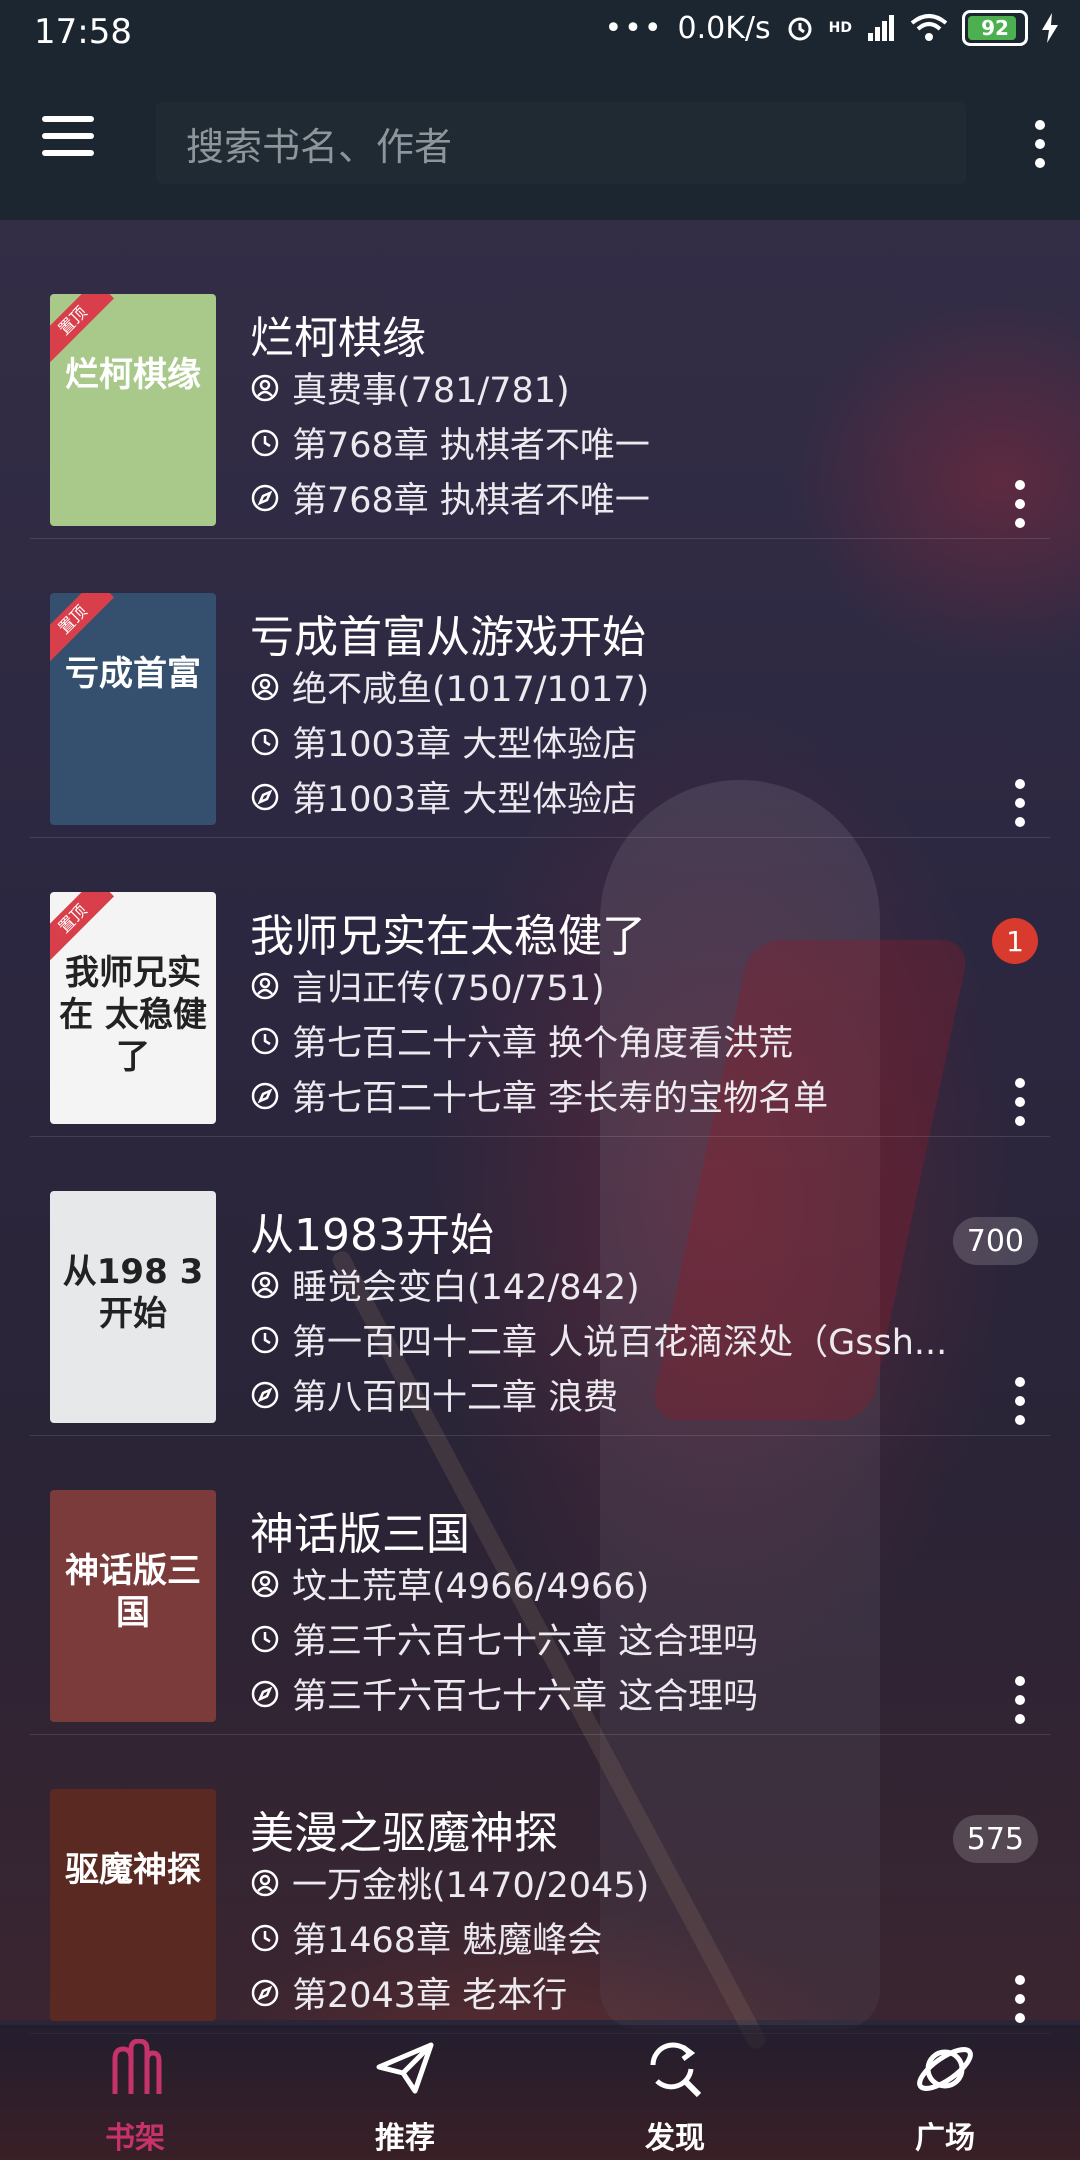 The width and height of the screenshot is (1080, 2160). I want to click on book-author: 睡觉会变白(142/842), so click(466, 1288).